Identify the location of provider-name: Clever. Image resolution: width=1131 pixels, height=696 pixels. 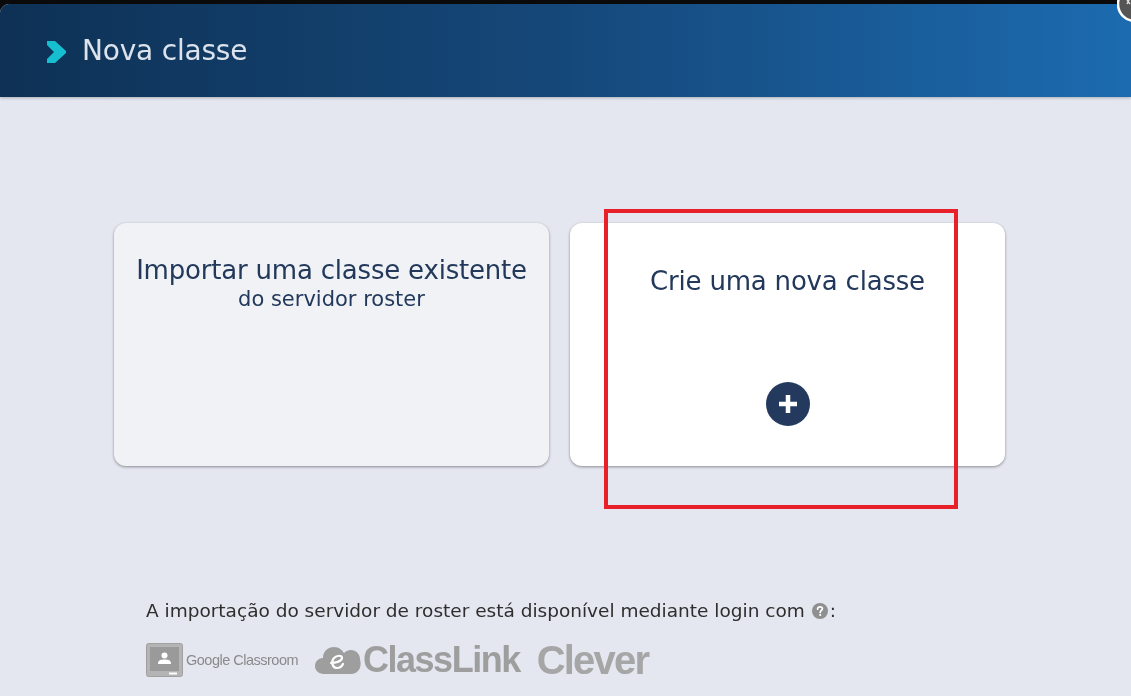
(592, 660).